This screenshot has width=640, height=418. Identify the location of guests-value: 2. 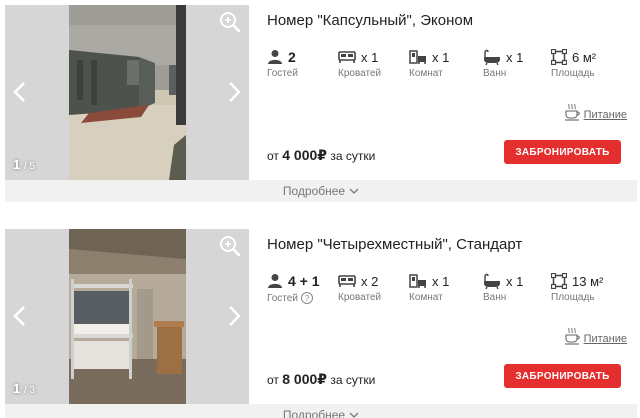
(292, 57).